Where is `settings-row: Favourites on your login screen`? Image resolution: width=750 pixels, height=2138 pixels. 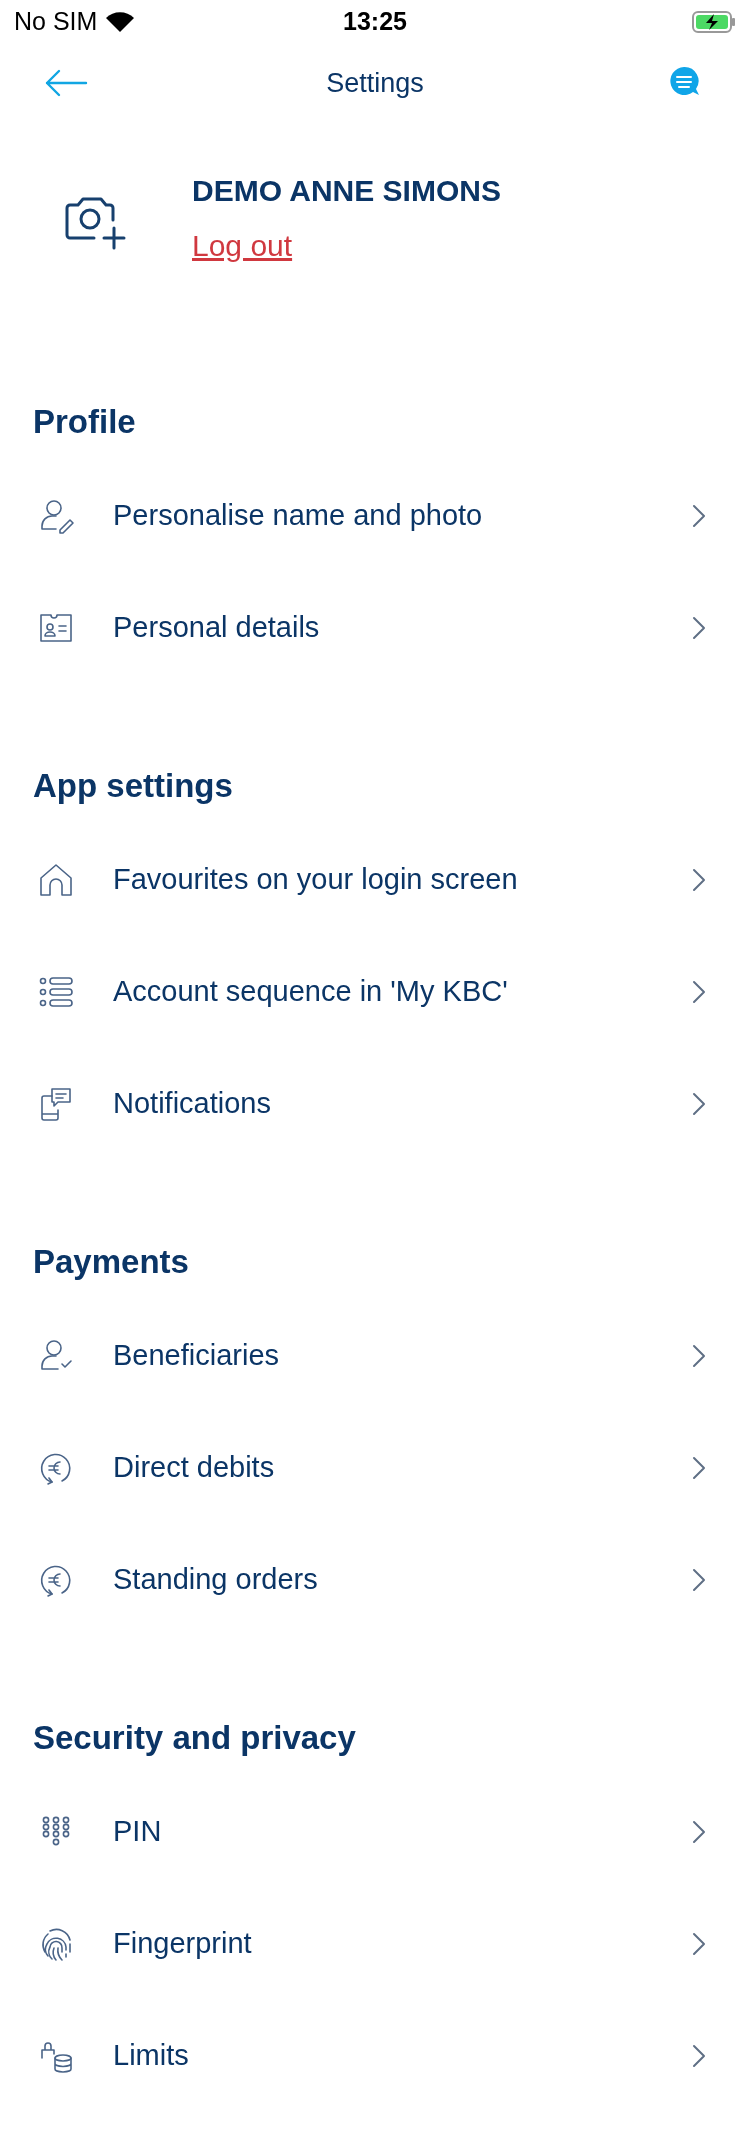
settings-row: Favourites on your login screen is located at coordinates (375, 880).